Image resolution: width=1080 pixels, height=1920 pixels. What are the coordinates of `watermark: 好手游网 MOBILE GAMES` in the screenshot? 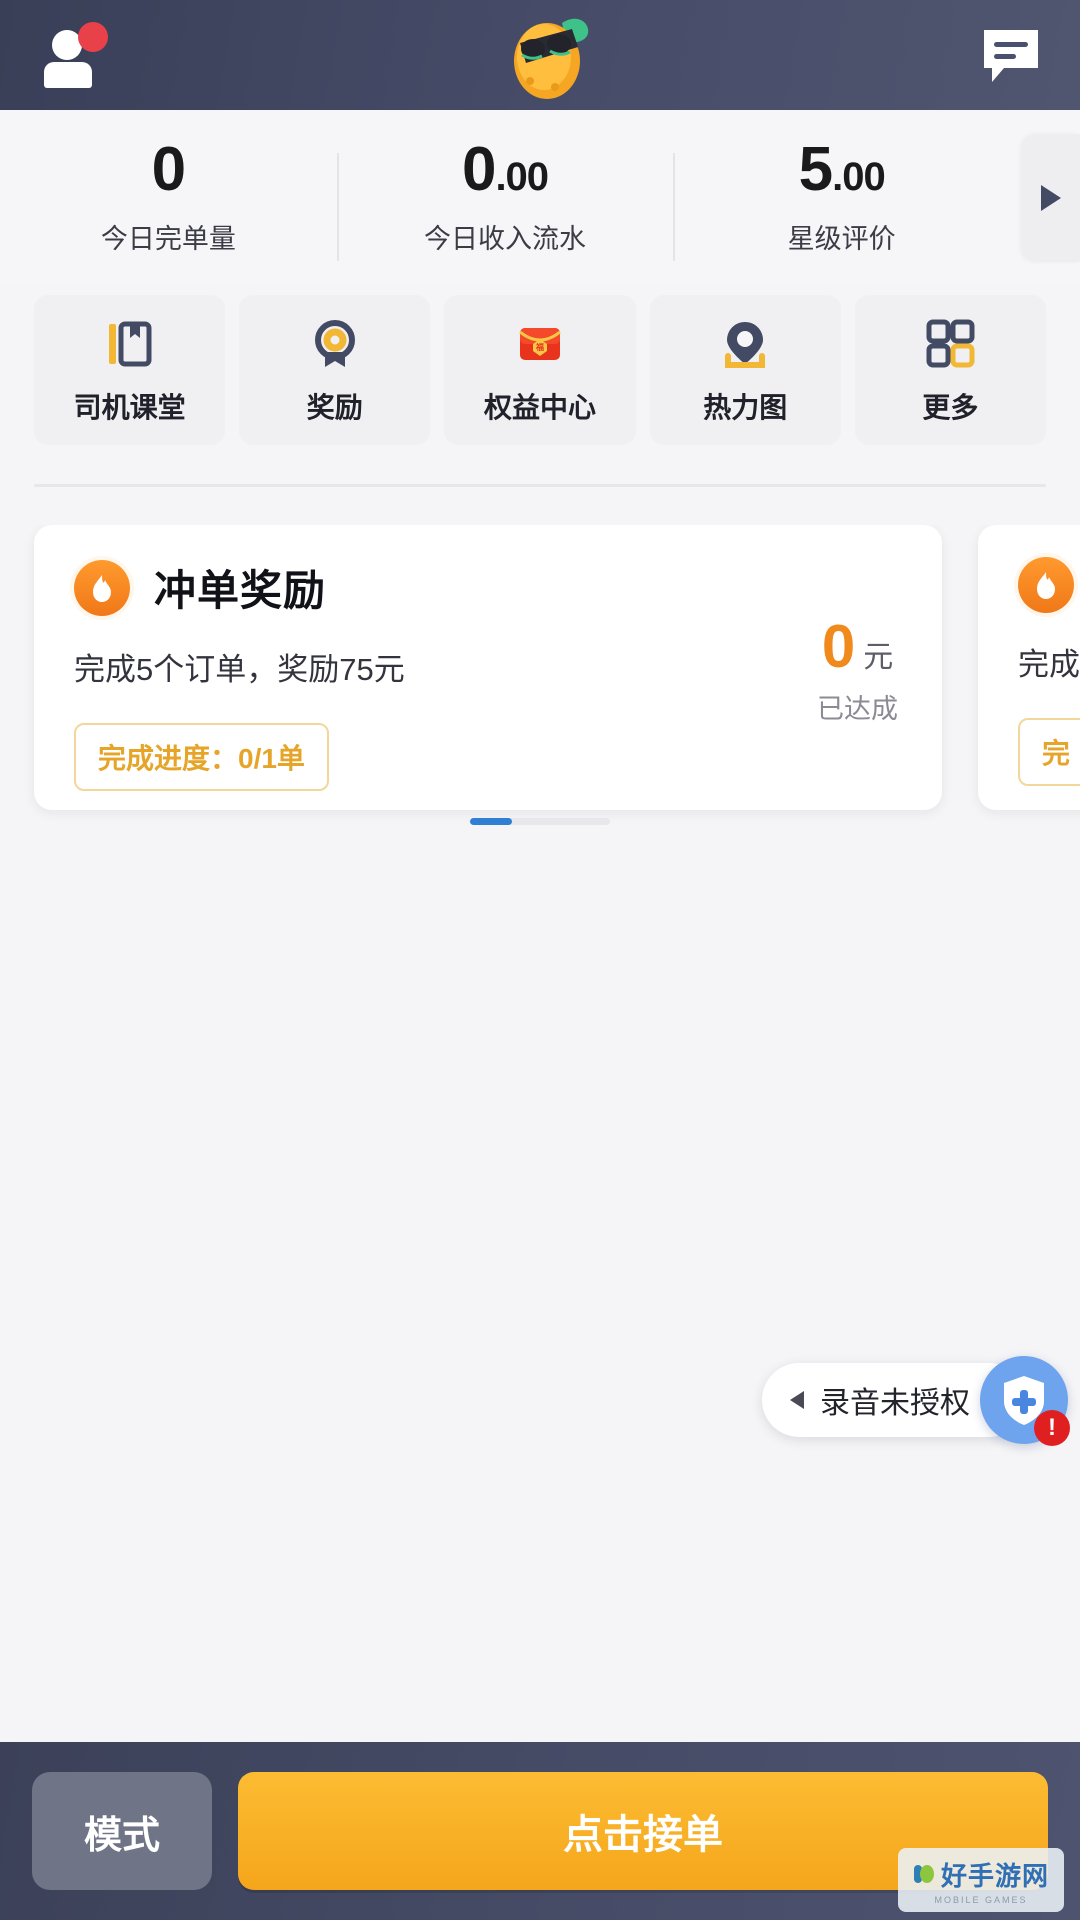 It's located at (981, 1880).